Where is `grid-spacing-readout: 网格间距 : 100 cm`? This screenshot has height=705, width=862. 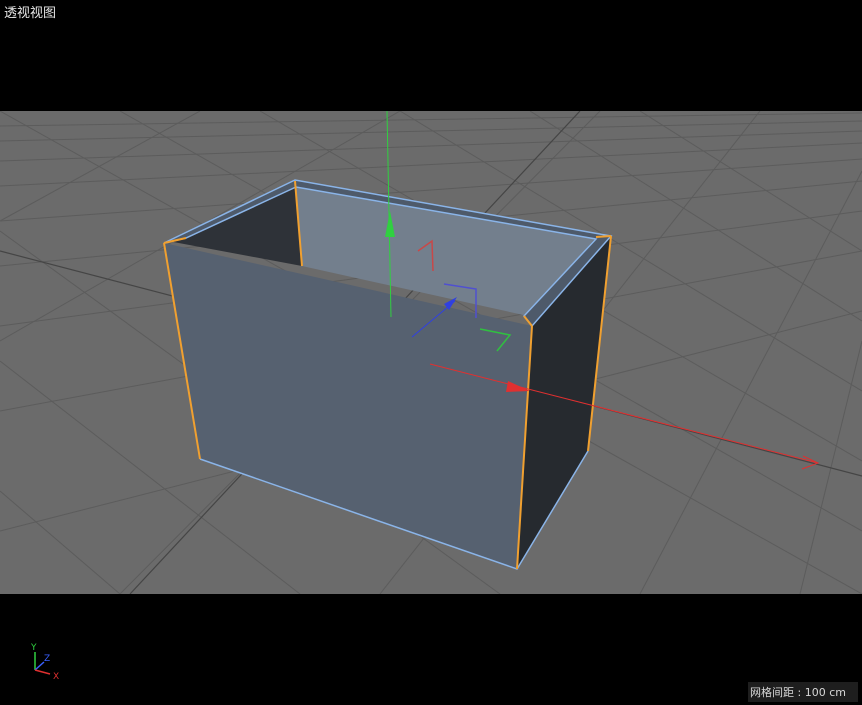
grid-spacing-readout: 网格间距 : 100 cm is located at coordinates (803, 692).